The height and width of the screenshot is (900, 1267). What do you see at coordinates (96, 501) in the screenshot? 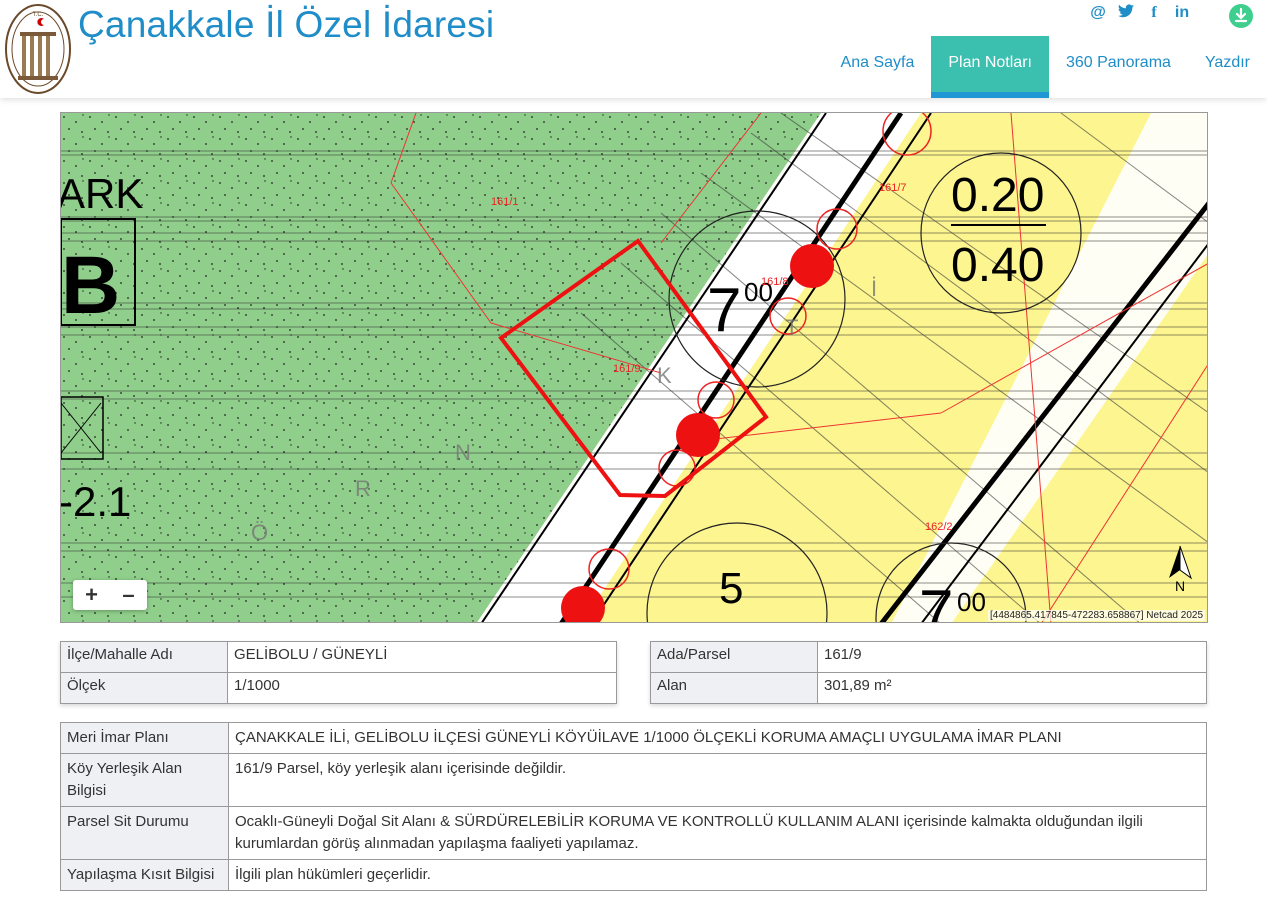
I see `map-label-minus21: -2.1` at bounding box center [96, 501].